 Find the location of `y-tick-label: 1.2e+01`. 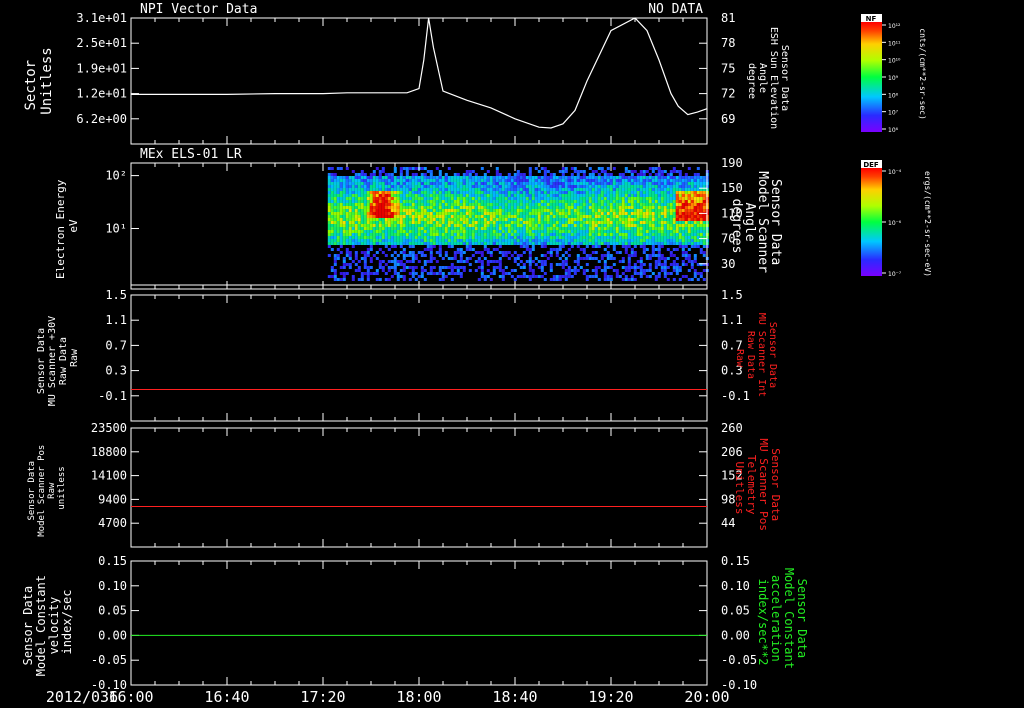

y-tick-label: 1.2e+01 is located at coordinates (101, 94).